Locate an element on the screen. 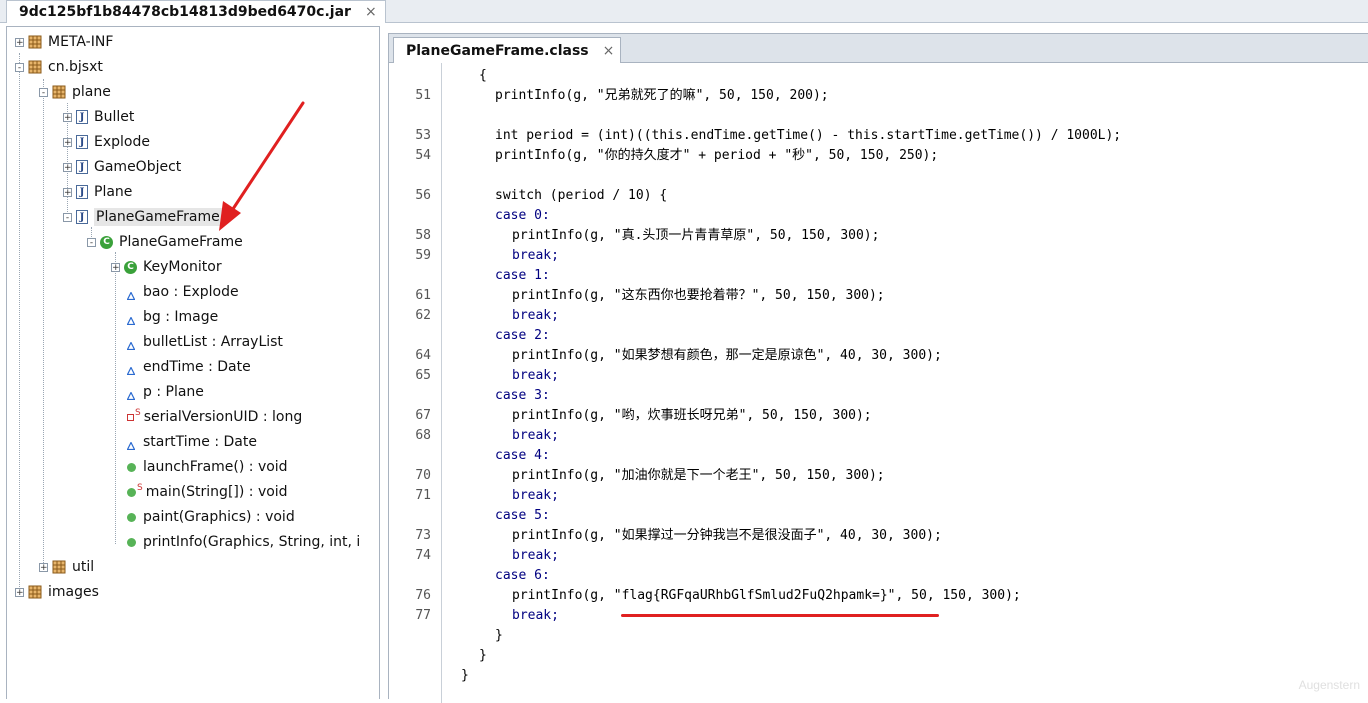 The image size is (1368, 703). tree-node-method-paint: paint(Graphics) : void is located at coordinates (210, 517).